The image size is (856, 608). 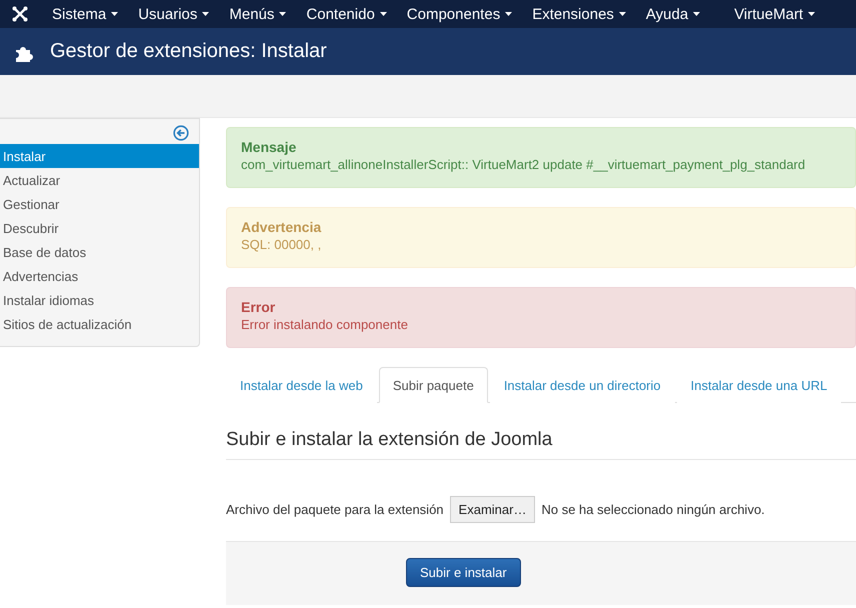 What do you see at coordinates (673, 14) in the screenshot?
I see `menu-item: Ayuda` at bounding box center [673, 14].